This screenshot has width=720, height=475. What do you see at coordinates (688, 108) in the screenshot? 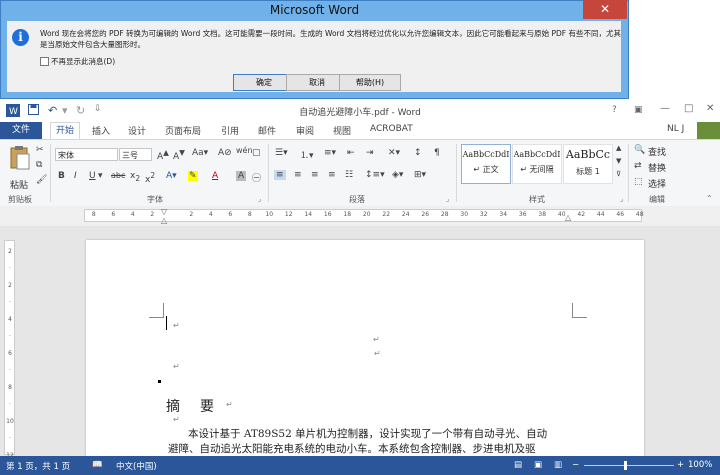
I see `maximize-icon: □` at bounding box center [688, 108].